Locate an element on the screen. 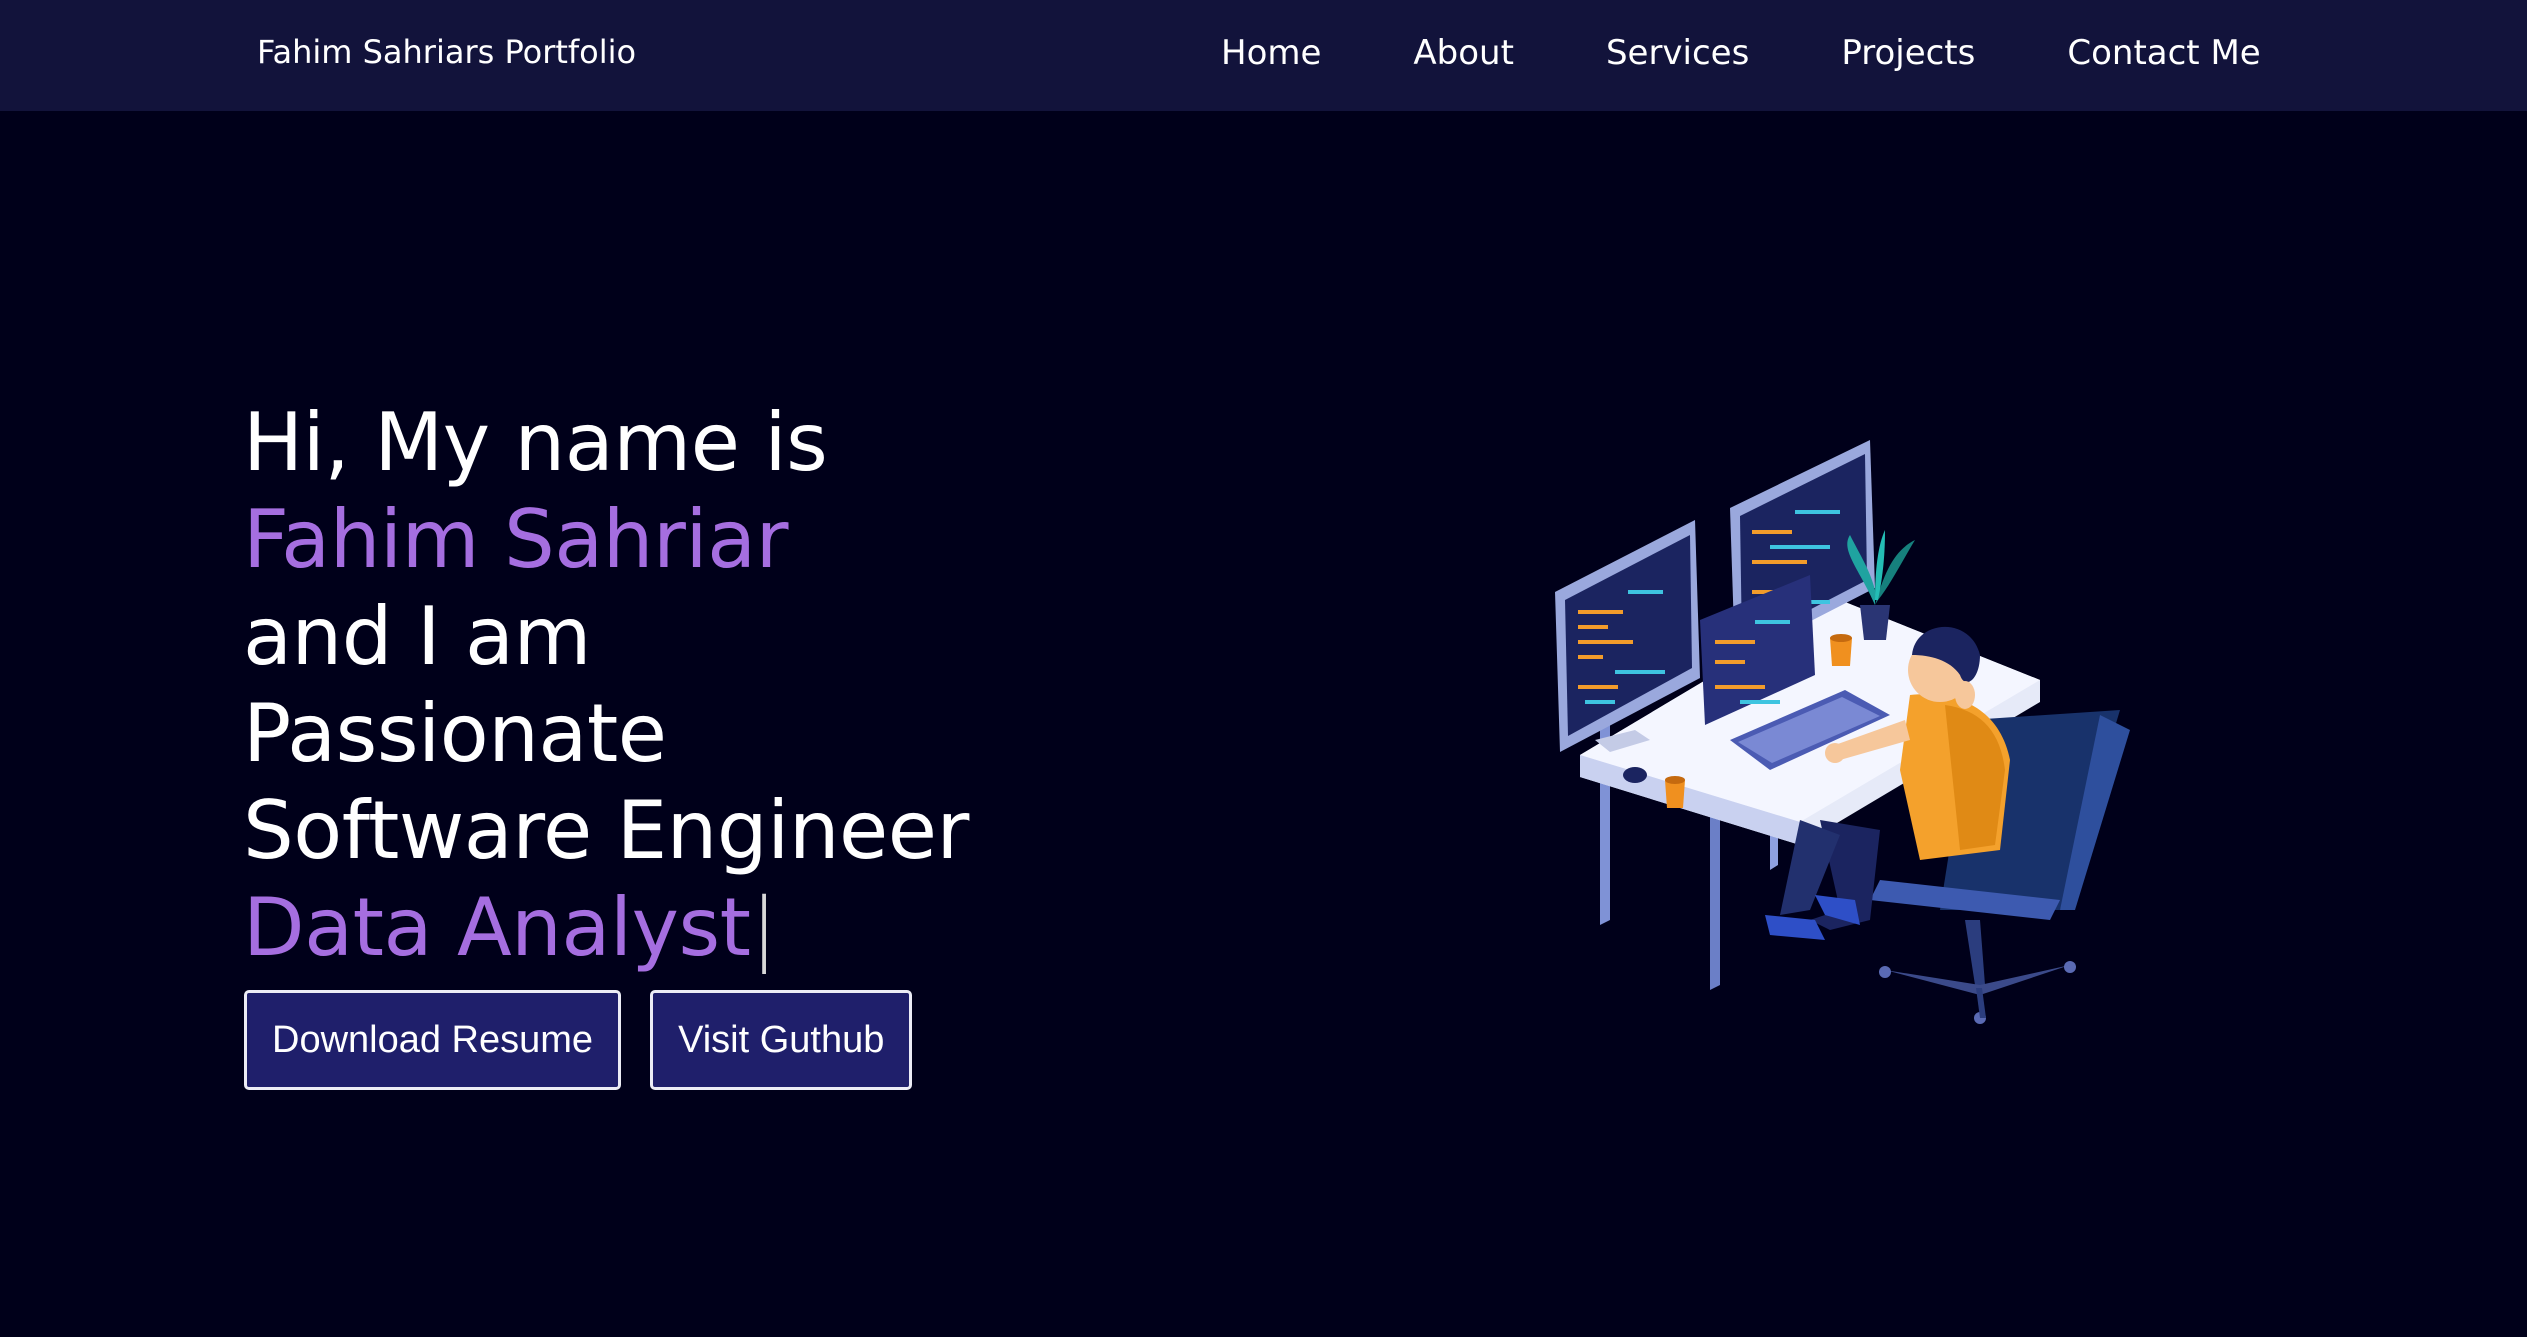  hero-typed-line: Data Analyst| is located at coordinates (606, 927).